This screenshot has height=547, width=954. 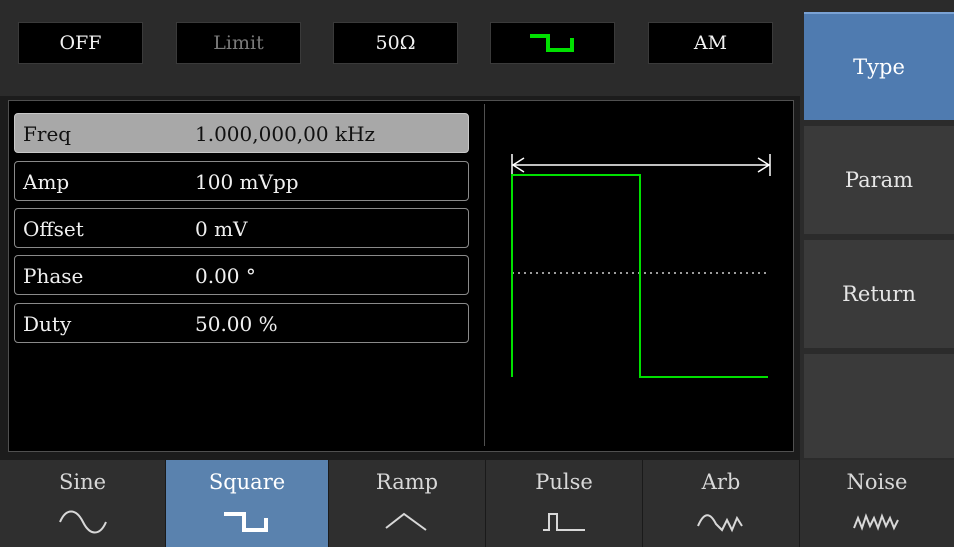 What do you see at coordinates (46, 182) in the screenshot?
I see `param-amp-name: Amp` at bounding box center [46, 182].